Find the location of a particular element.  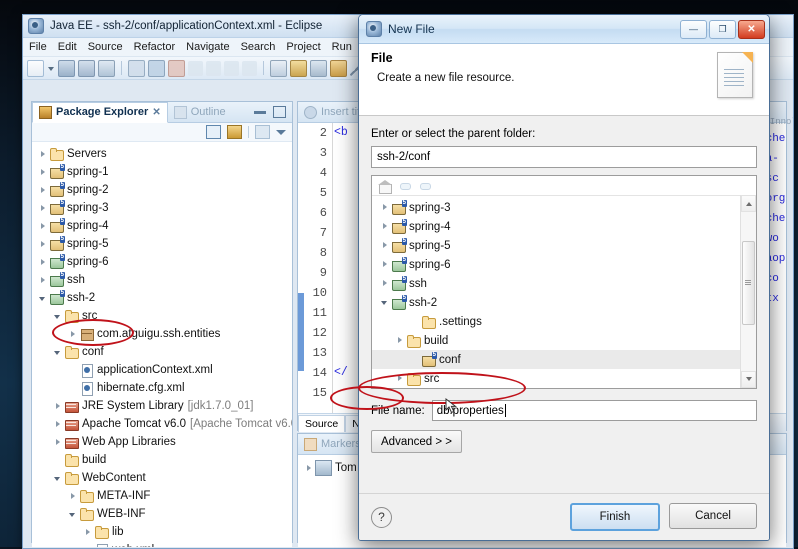

finish-button: Finish is located at coordinates (615, 517).